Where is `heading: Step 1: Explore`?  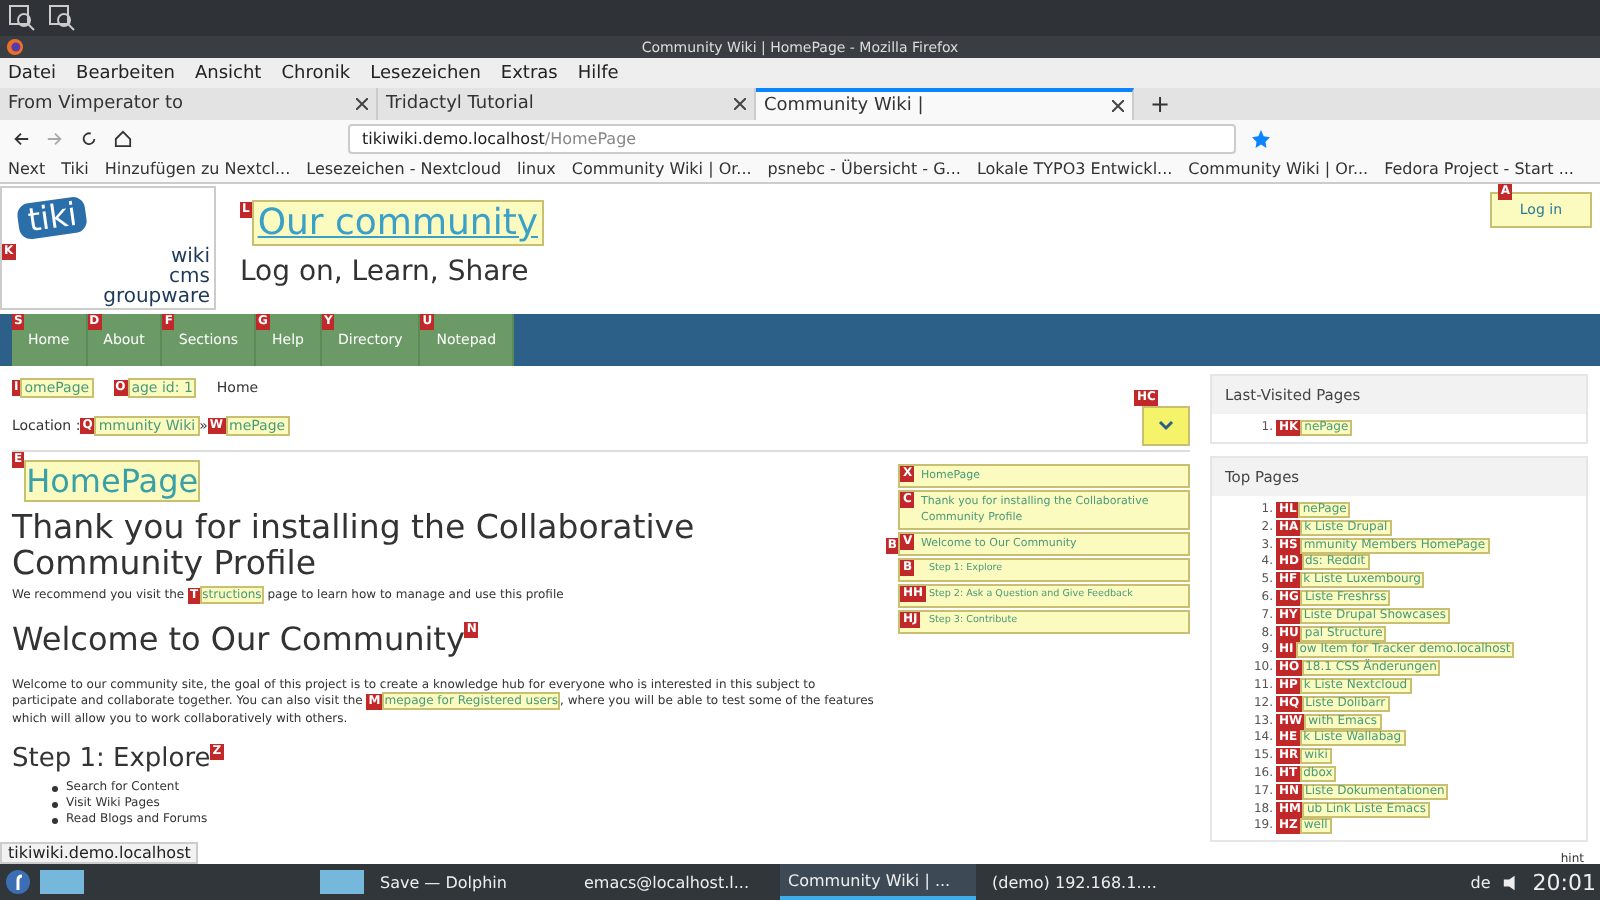
heading: Step 1: Explore is located at coordinates (111, 759).